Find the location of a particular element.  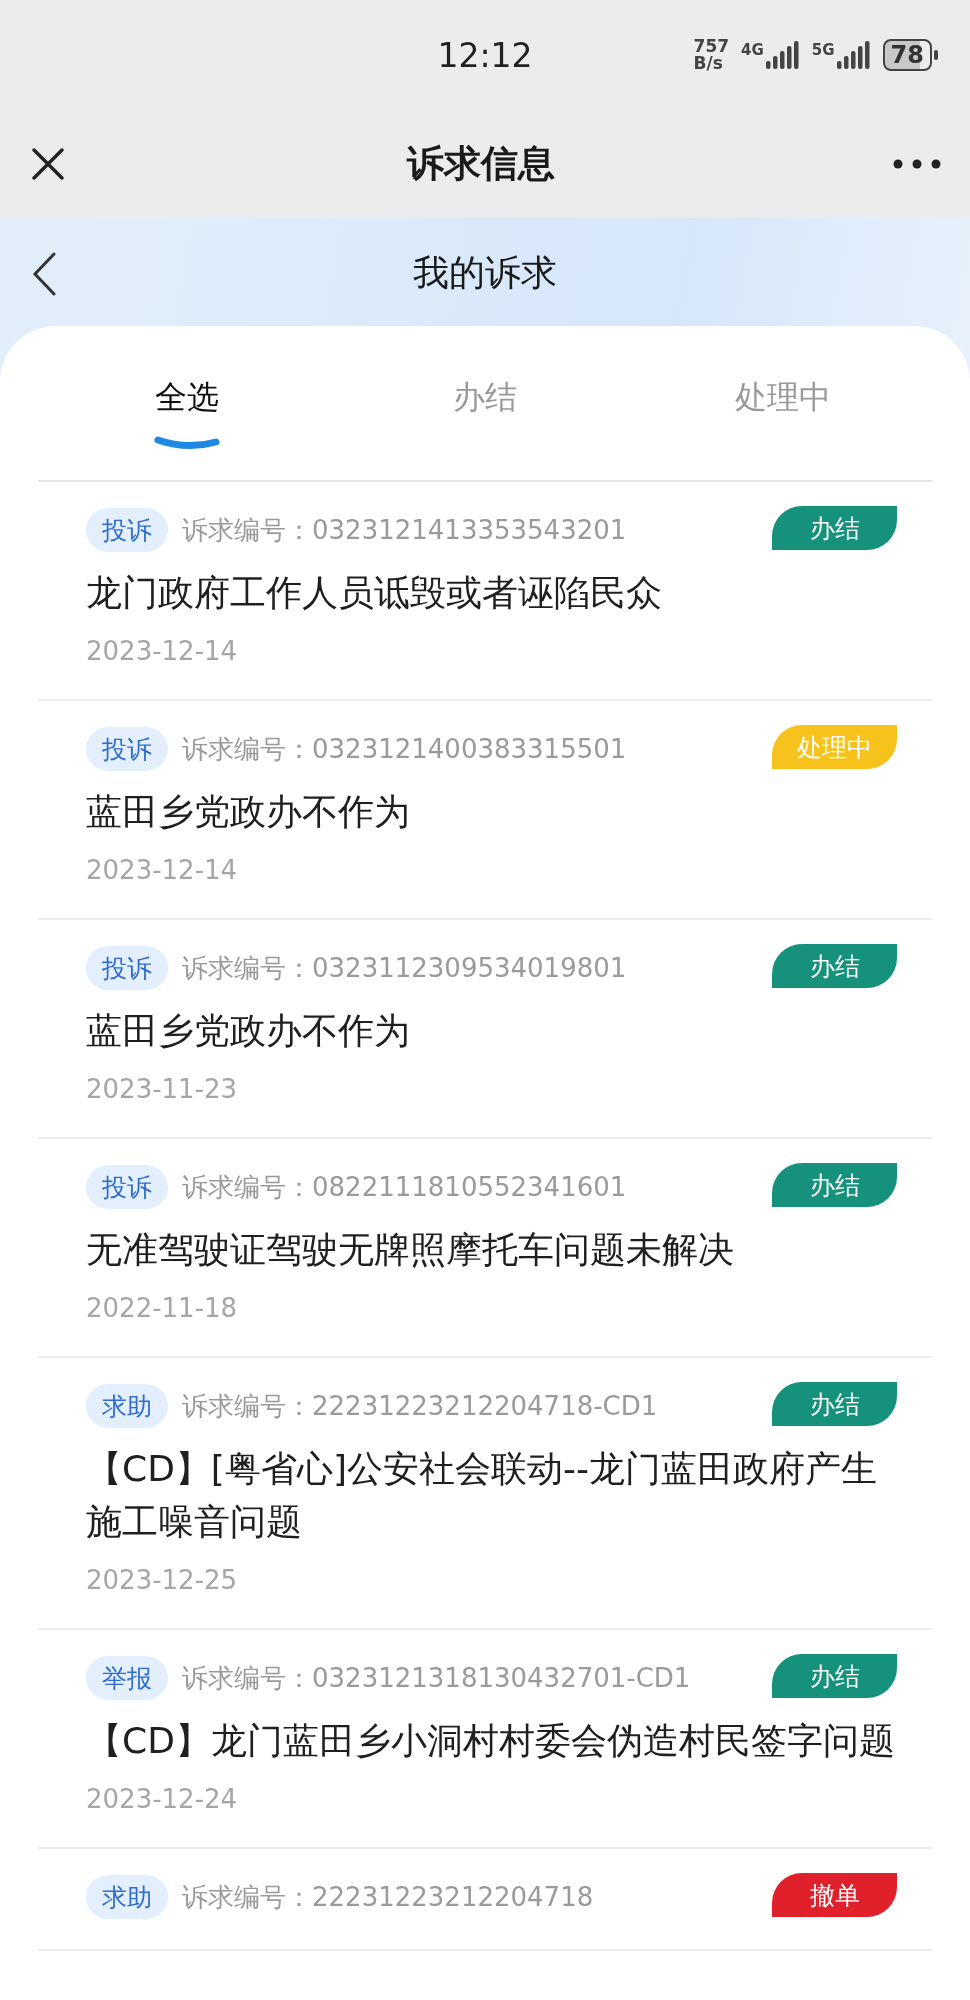

request-number: 诉求编号：0323121413353543201 is located at coordinates (404, 530).